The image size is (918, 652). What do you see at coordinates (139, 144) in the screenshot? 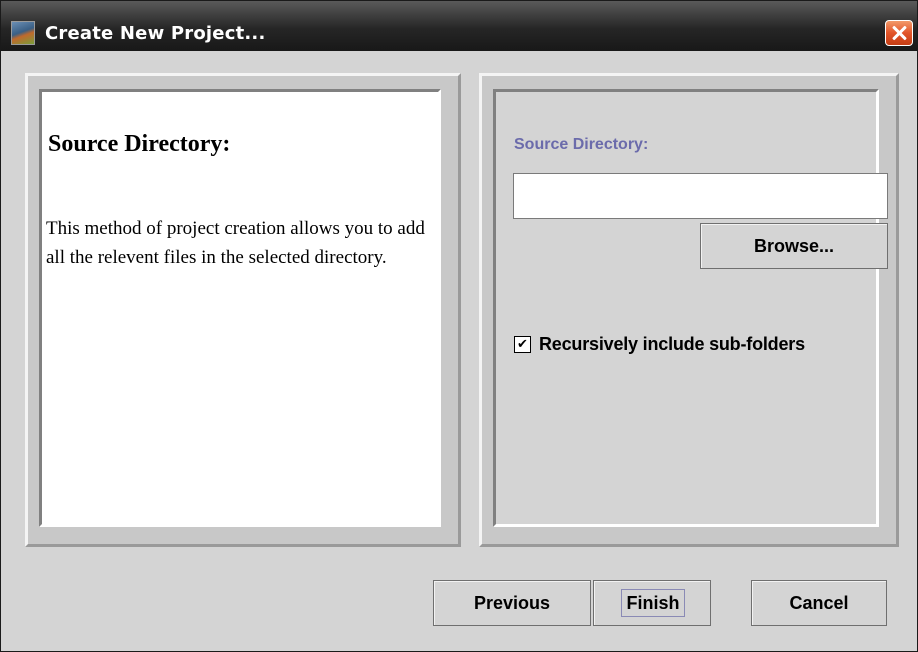
I see `description-heading: Source Directory:` at bounding box center [139, 144].